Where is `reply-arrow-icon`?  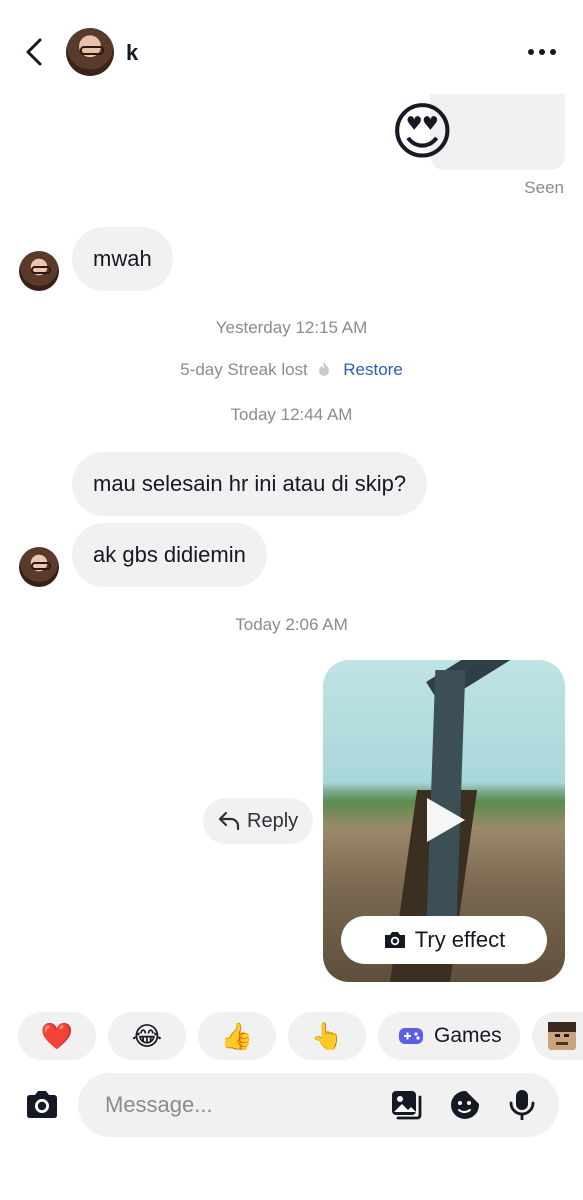 reply-arrow-icon is located at coordinates (229, 821).